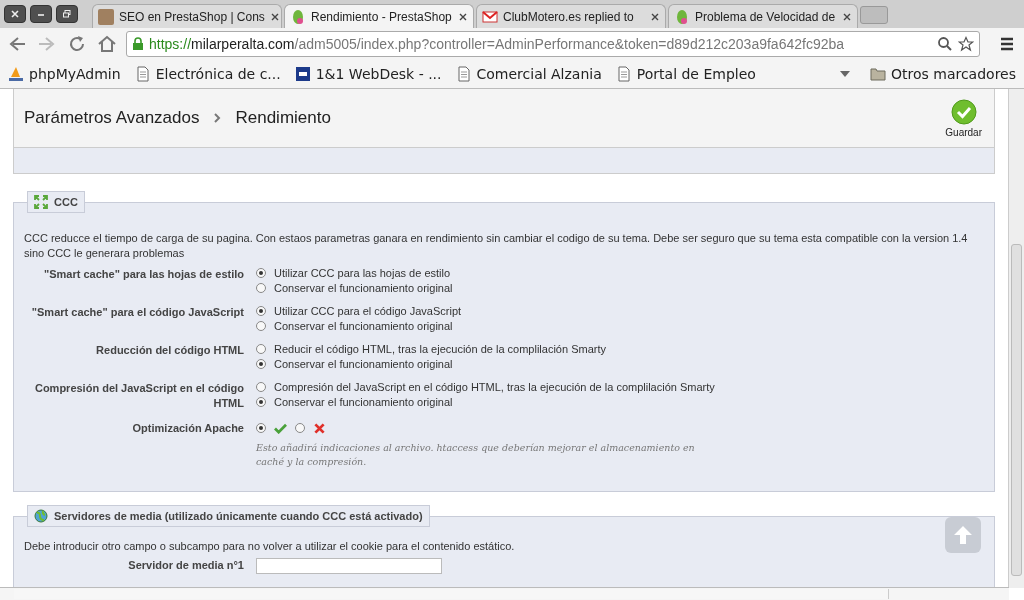  What do you see at coordinates (319, 428) in the screenshot?
I see `cross-icon` at bounding box center [319, 428].